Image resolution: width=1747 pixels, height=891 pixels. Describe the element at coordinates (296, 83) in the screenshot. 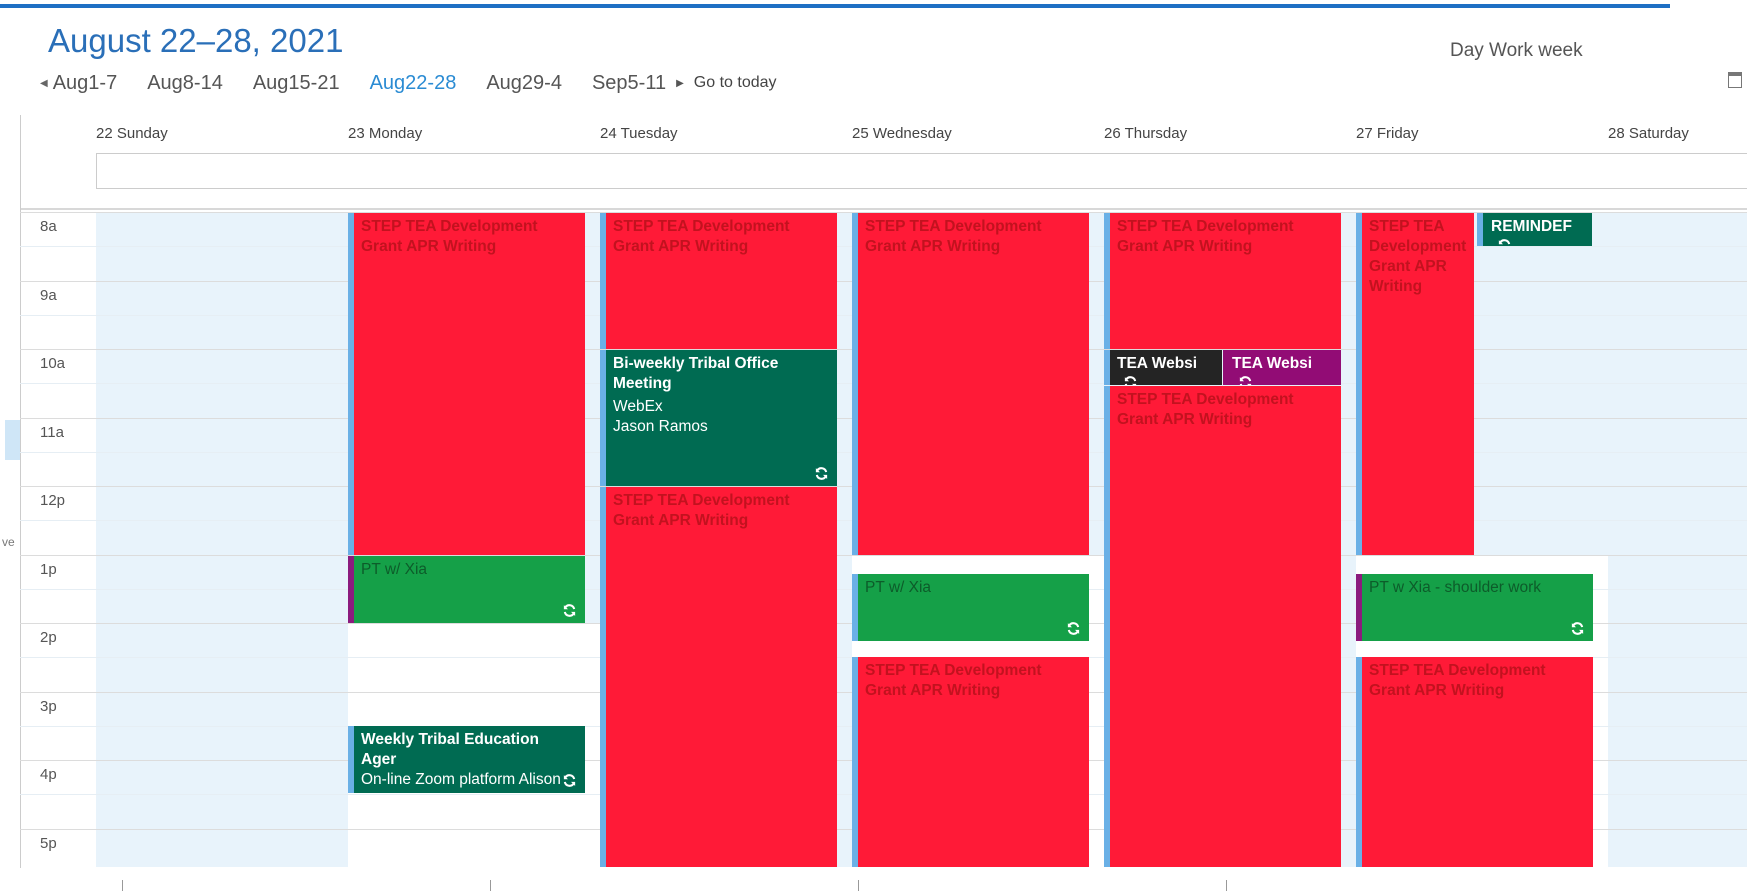

I see `week-link-aug15-21: Aug15-21` at that location.